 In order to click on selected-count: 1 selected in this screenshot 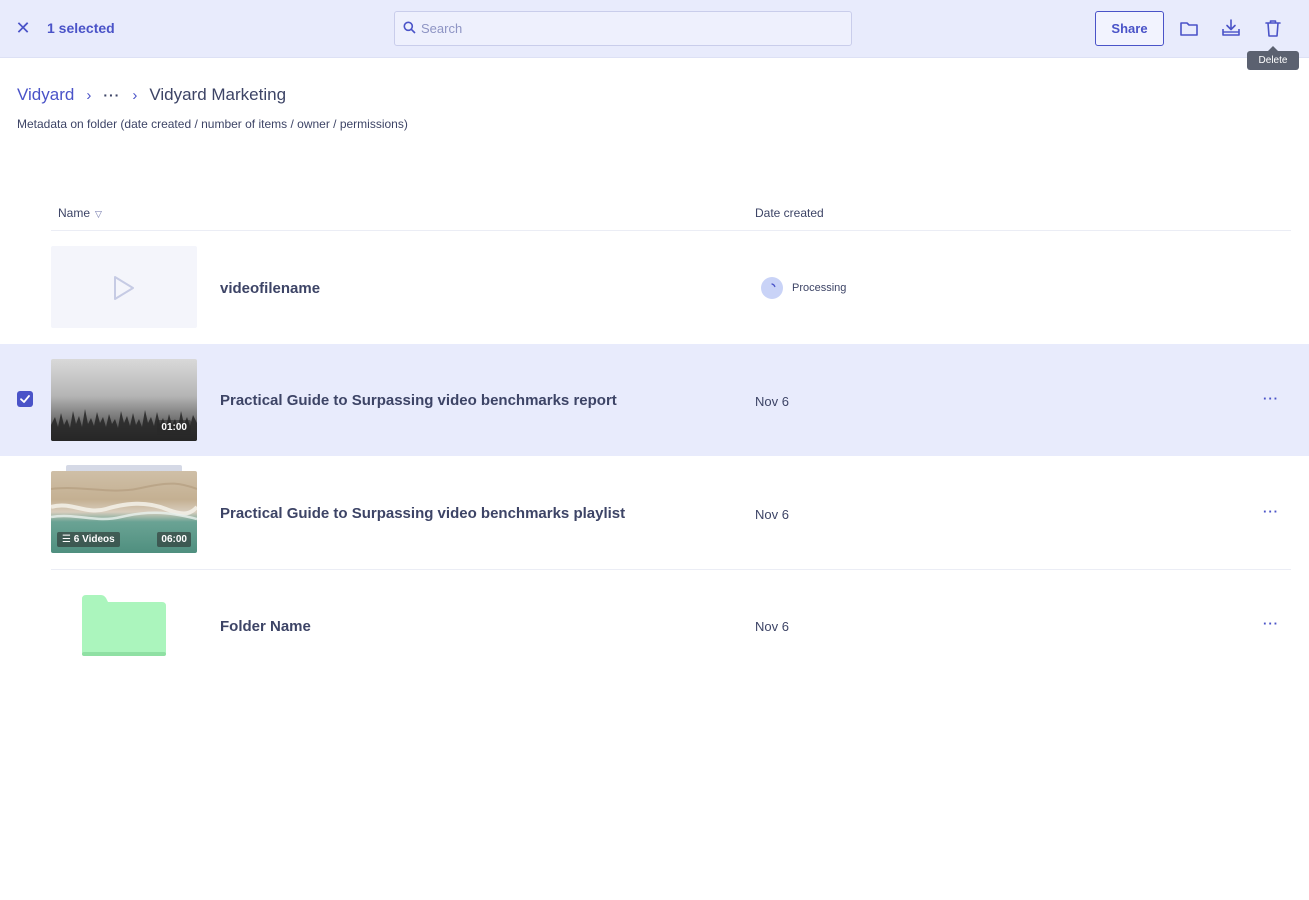, I will do `click(81, 28)`.